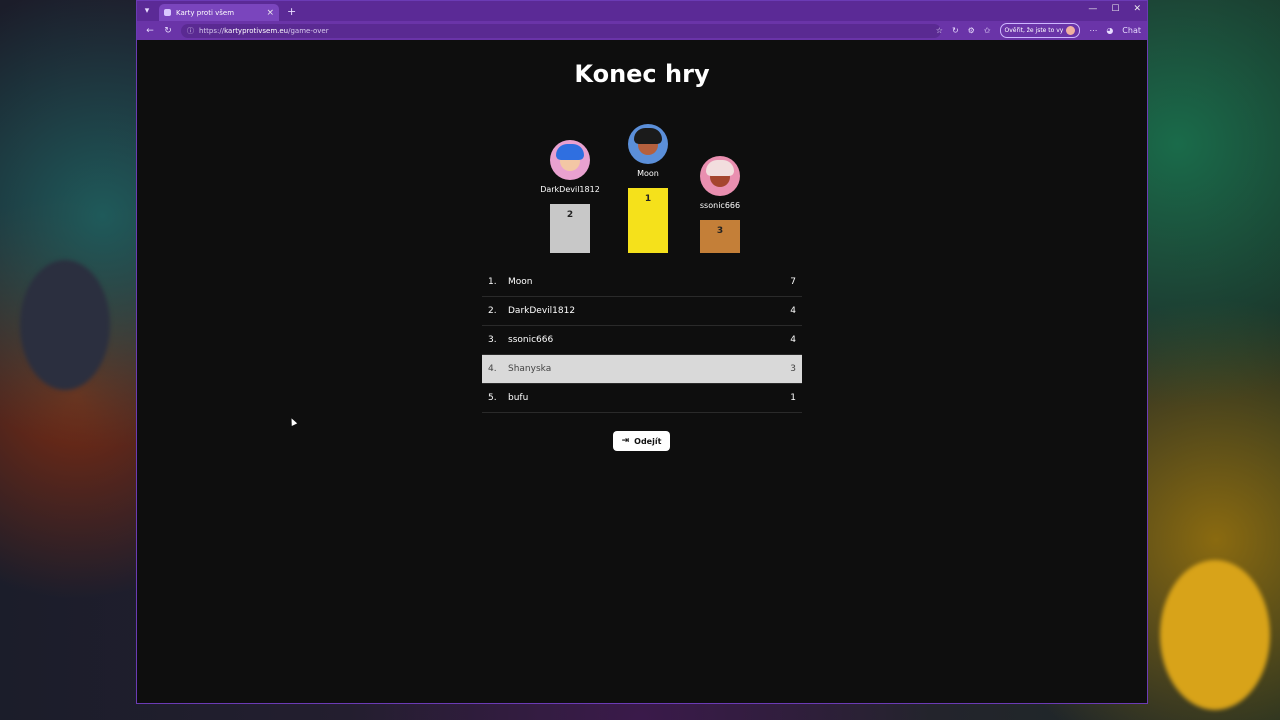 This screenshot has width=1280, height=720. What do you see at coordinates (492, 398) in the screenshot?
I see `rank-number: 5.` at bounding box center [492, 398].